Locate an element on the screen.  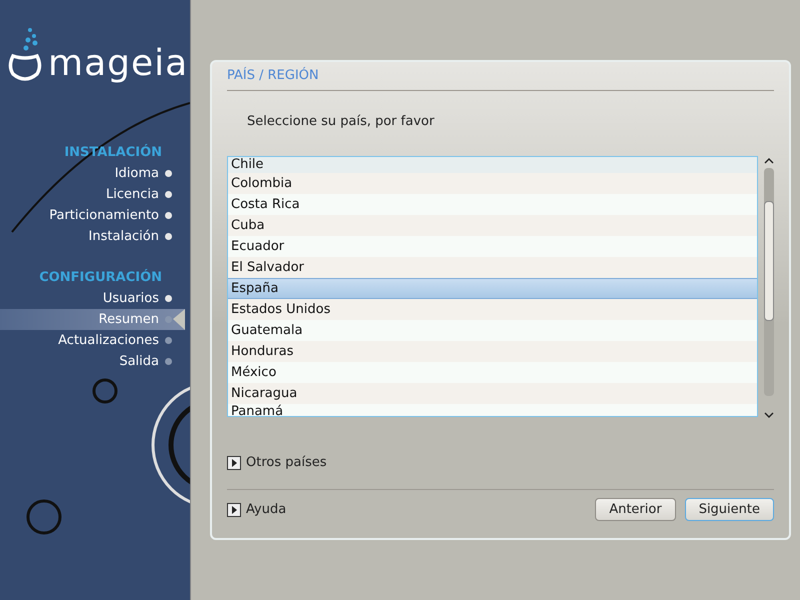
list-item: España is located at coordinates (492, 288).